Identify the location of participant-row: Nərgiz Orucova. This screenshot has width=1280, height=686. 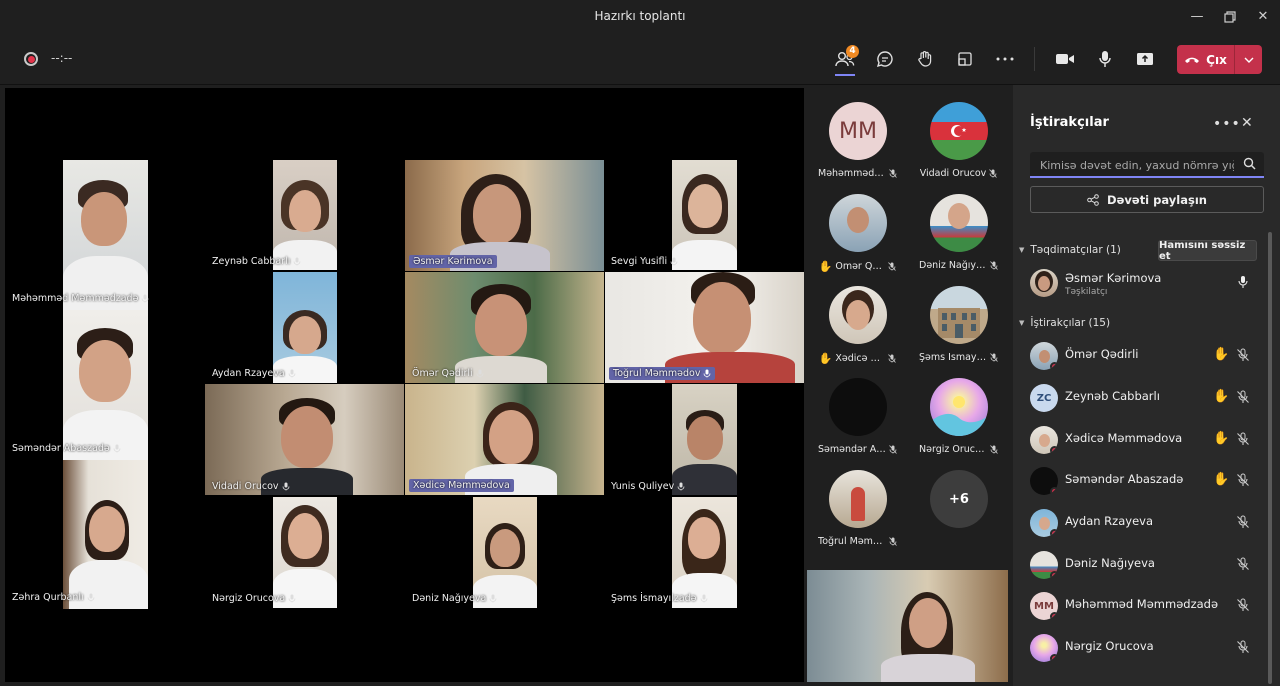
(1145, 648).